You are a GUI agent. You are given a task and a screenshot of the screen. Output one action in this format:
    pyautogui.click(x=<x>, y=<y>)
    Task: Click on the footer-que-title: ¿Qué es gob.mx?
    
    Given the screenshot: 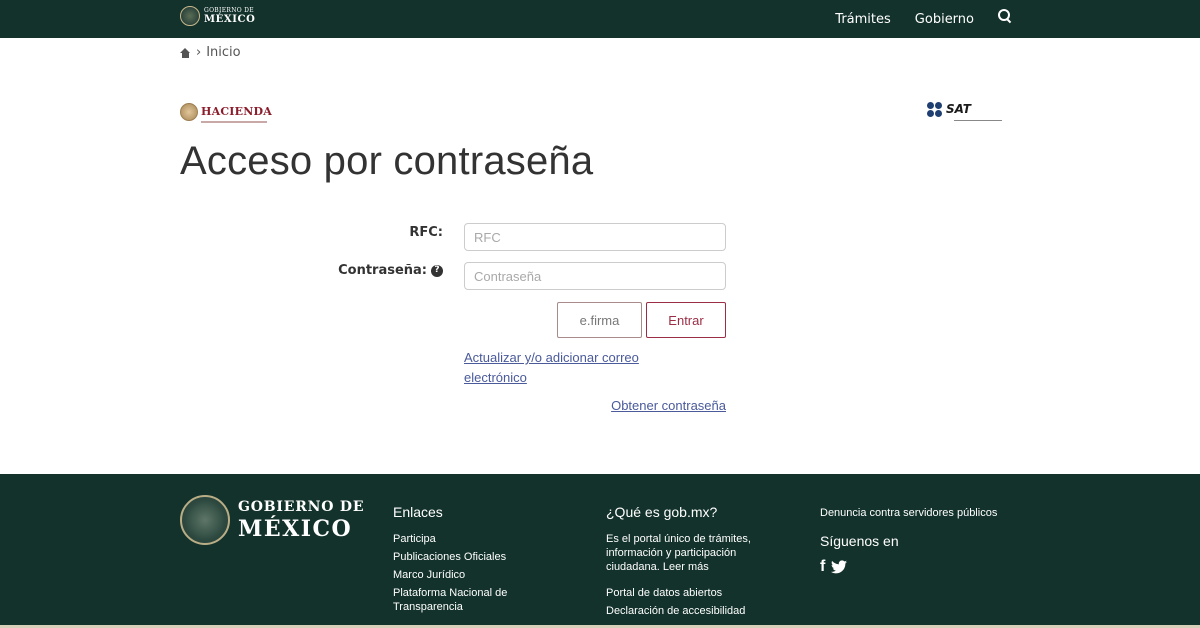 What is the action you would take?
    pyautogui.click(x=662, y=512)
    